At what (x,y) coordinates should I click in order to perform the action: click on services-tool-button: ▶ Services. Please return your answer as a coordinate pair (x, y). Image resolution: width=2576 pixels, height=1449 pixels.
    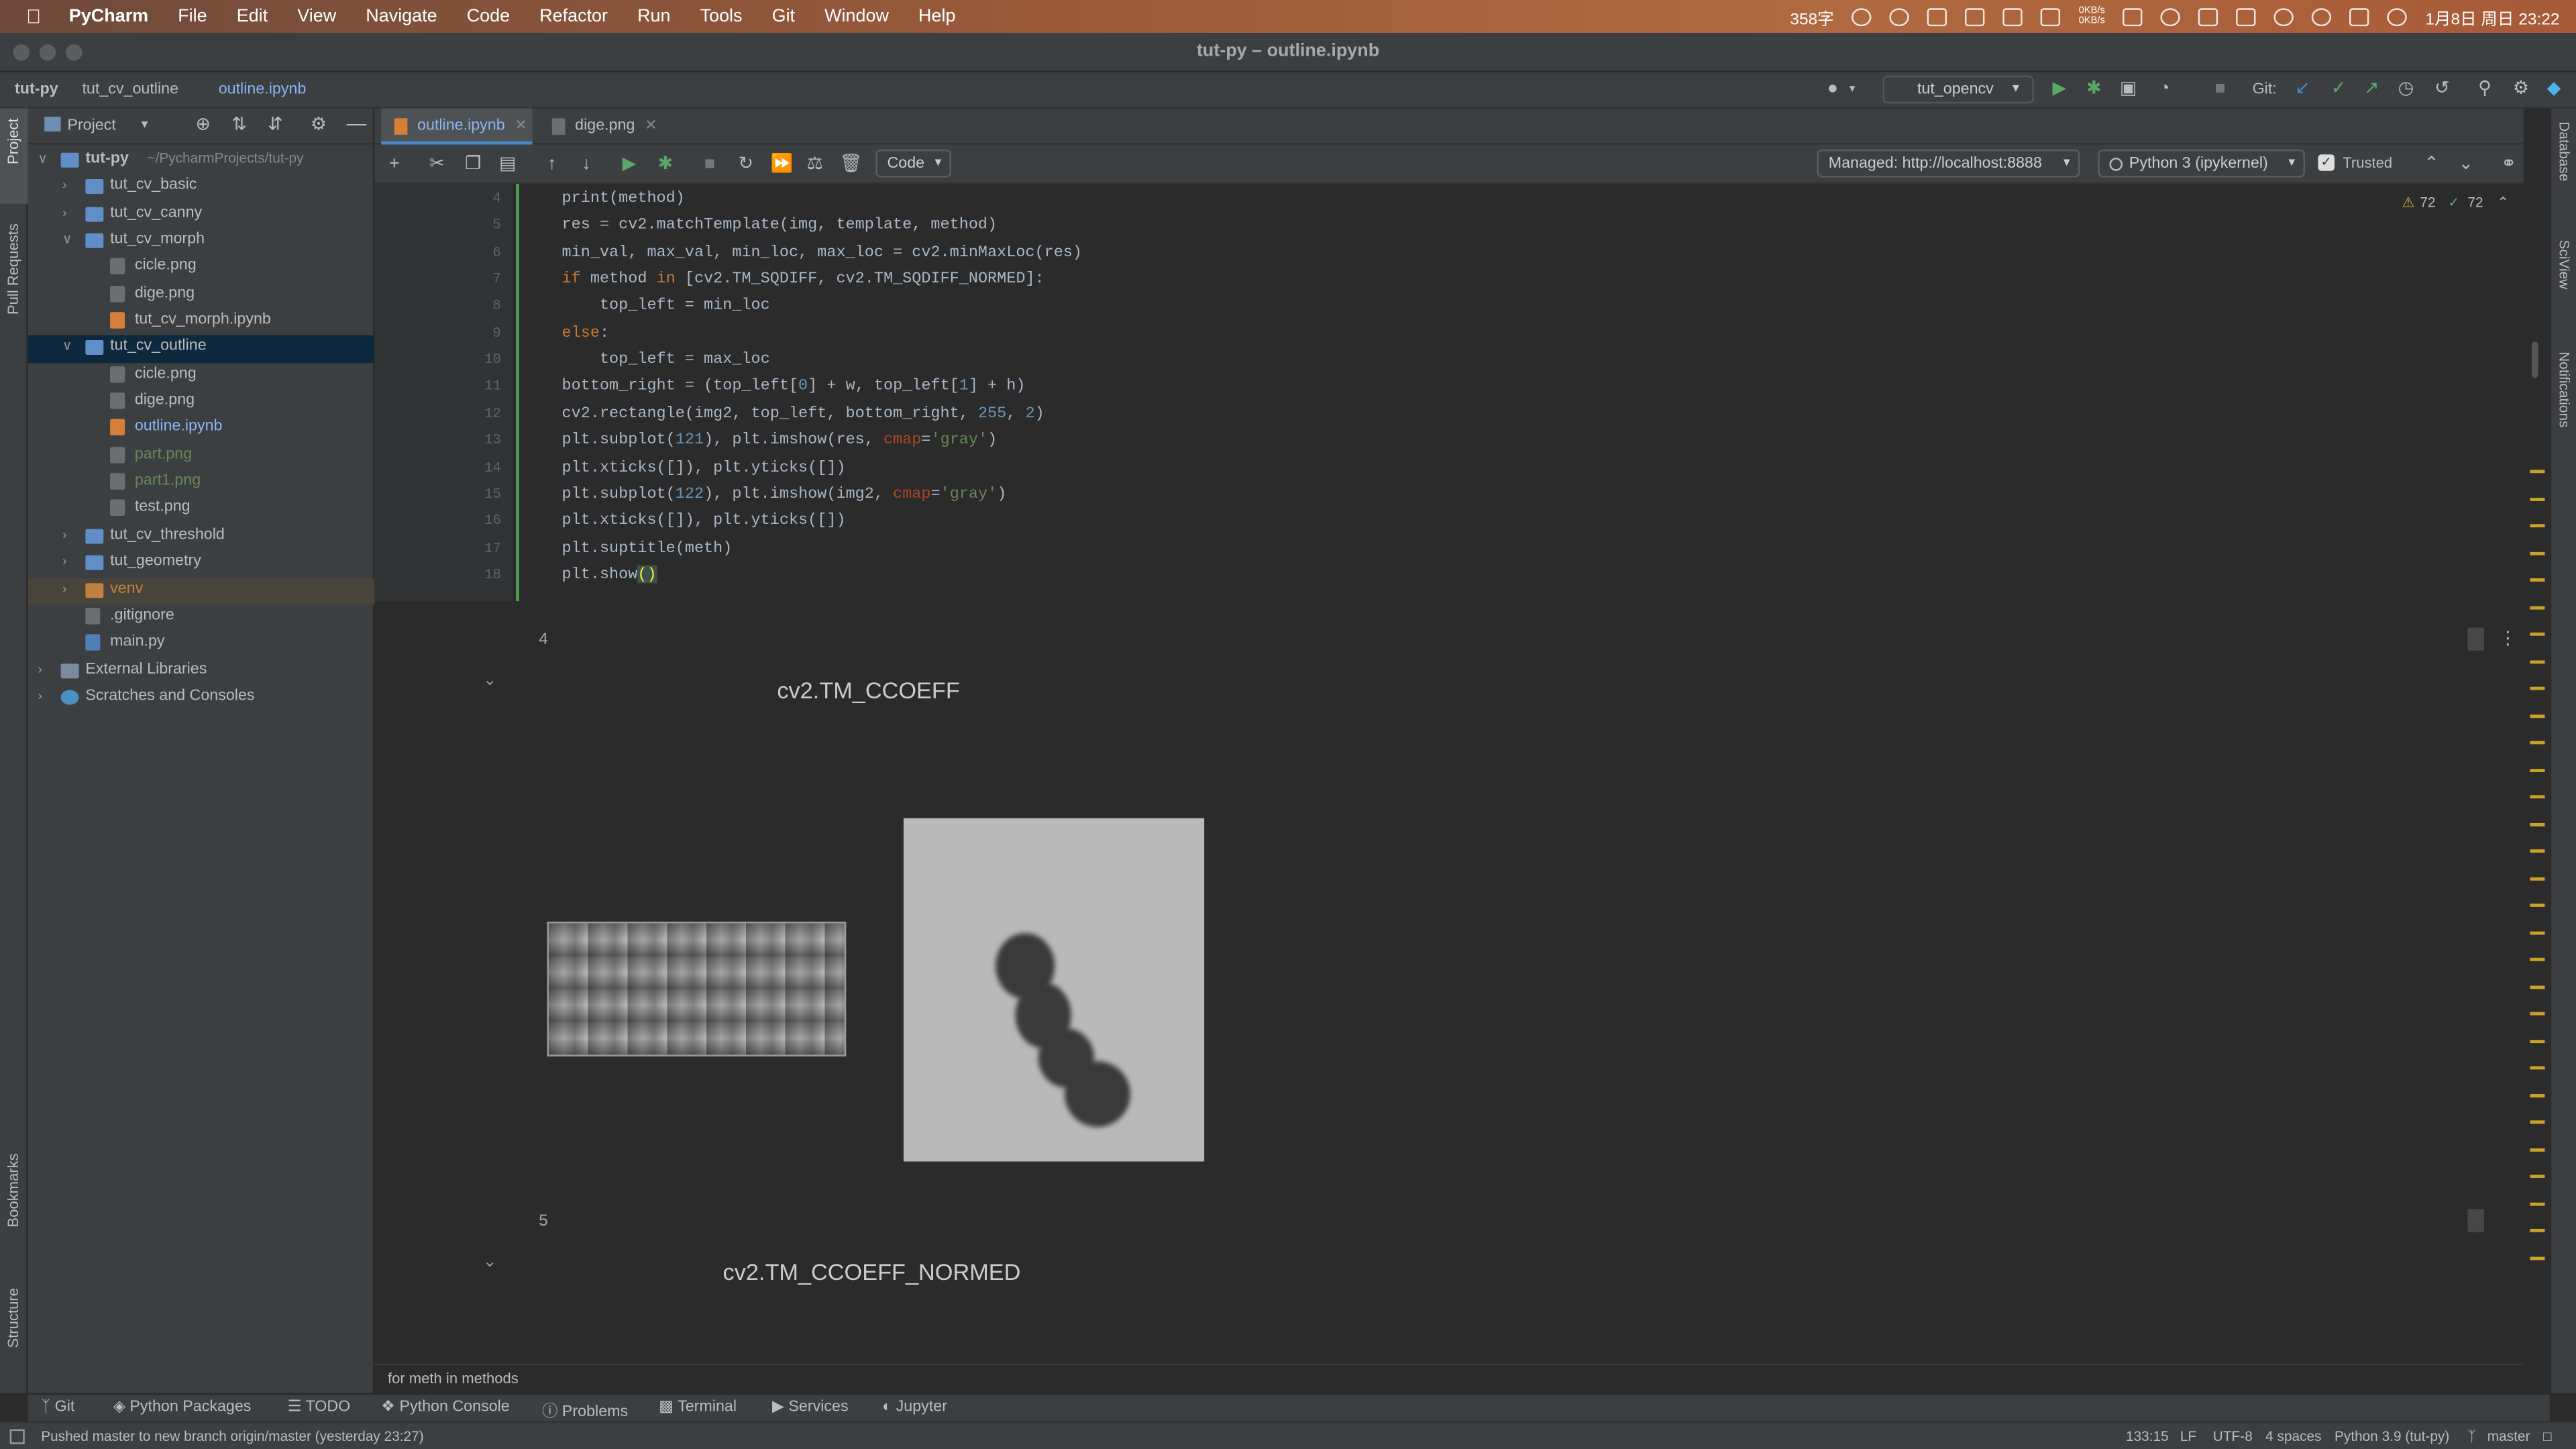
    Looking at the image, I should click on (810, 1407).